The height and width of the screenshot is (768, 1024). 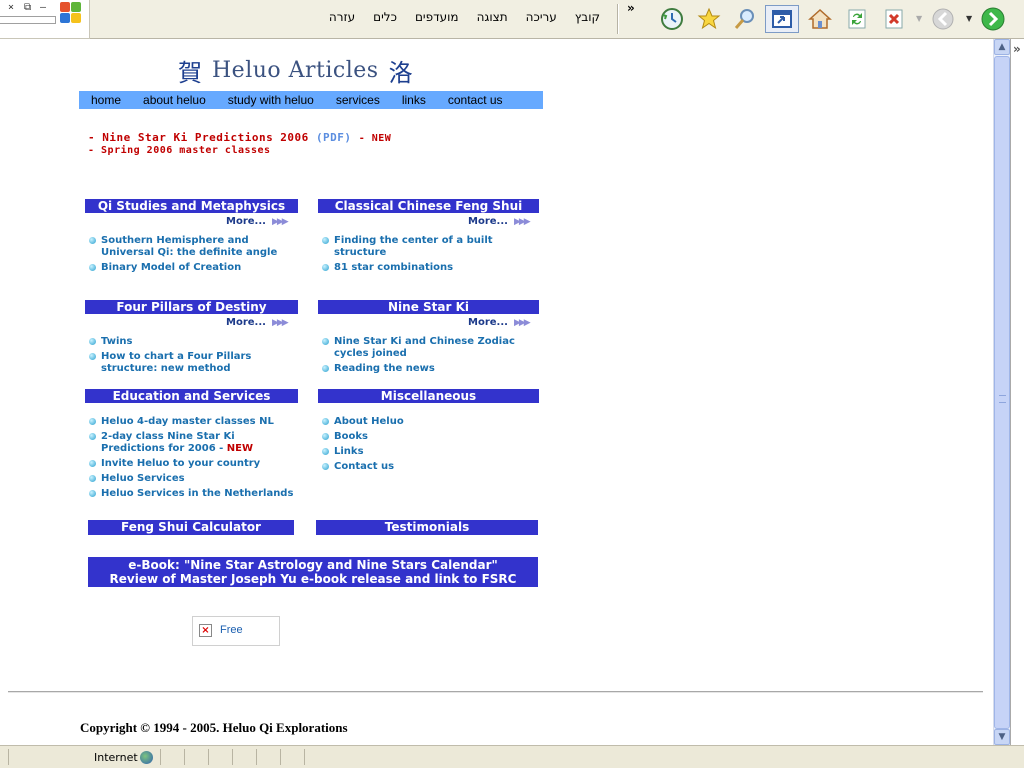 I want to click on back-icon, so click(x=993, y=19).